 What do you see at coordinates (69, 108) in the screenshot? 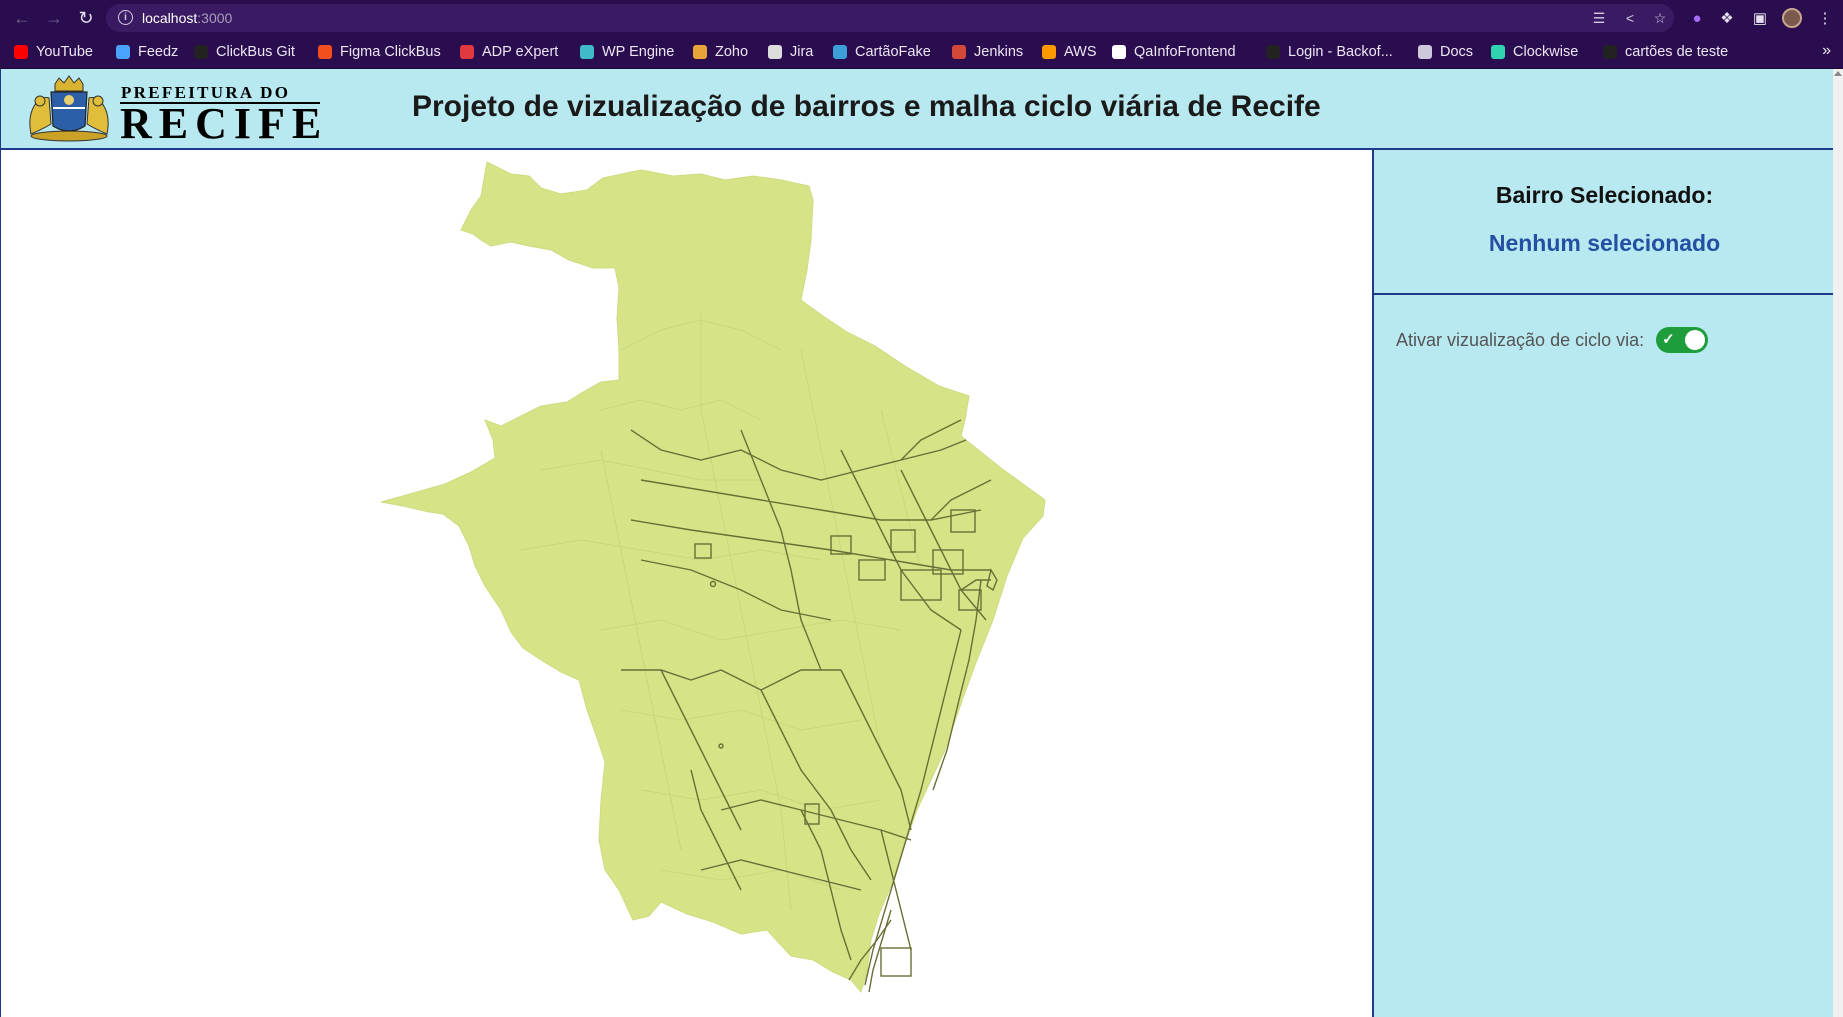
I see `recife-coat-of-arms-icon` at bounding box center [69, 108].